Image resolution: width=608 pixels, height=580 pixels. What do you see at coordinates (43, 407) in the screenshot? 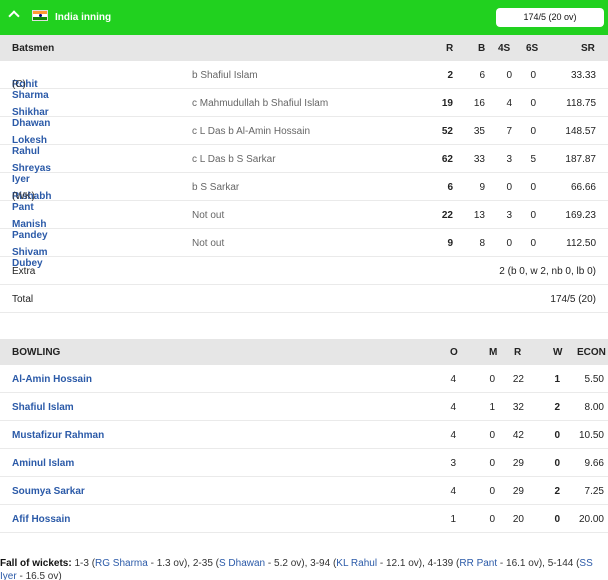
I see `bowler-name: Shafiul Islam` at bounding box center [43, 407].